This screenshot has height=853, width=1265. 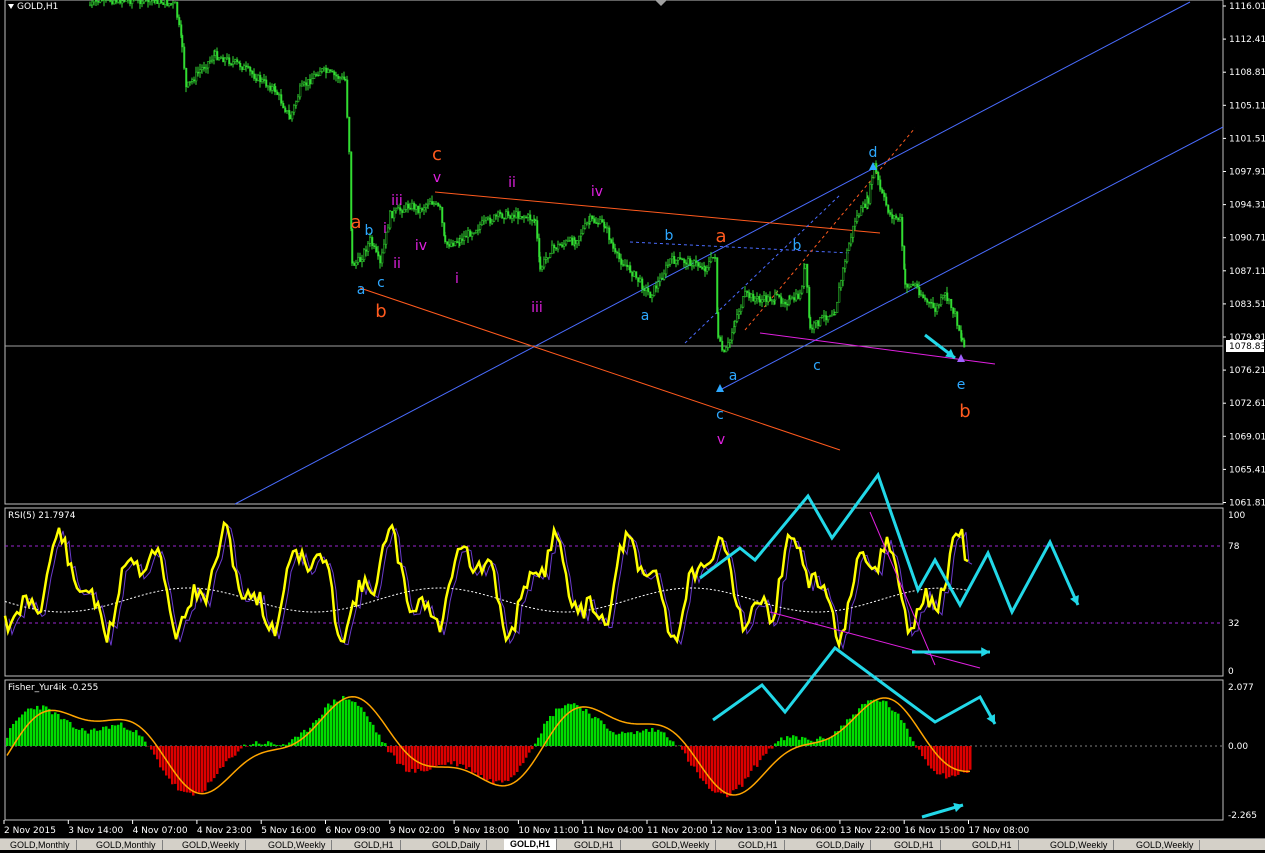 I want to click on fisher-indicator, so click(x=489, y=746).